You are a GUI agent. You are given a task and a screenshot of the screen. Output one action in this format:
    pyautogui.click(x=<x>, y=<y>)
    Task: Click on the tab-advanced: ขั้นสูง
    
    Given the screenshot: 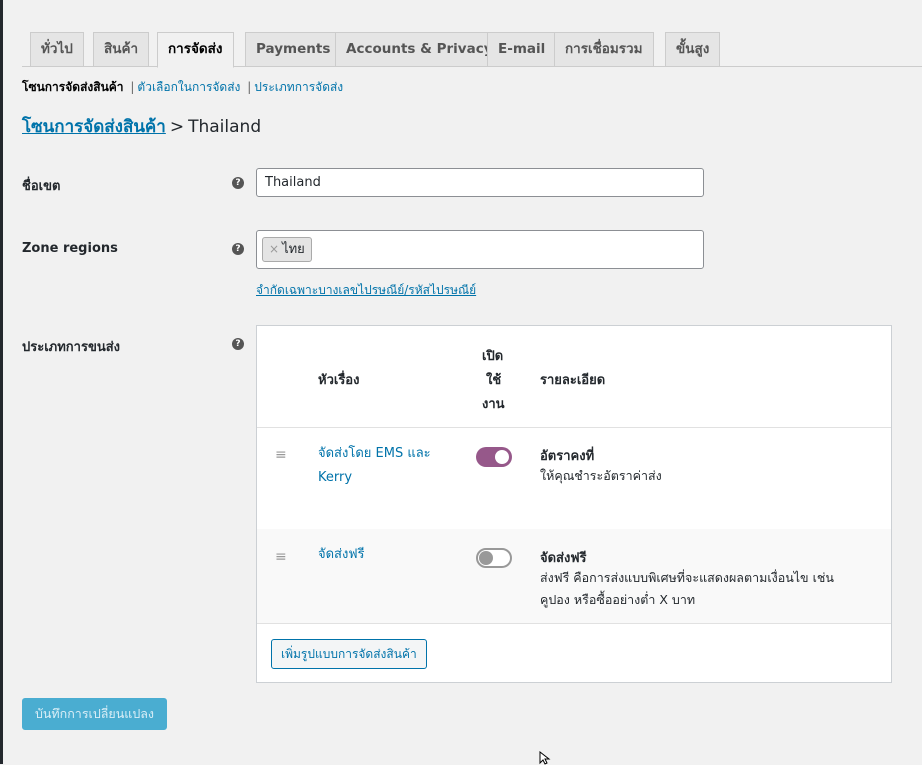 What is the action you would take?
    pyautogui.click(x=693, y=49)
    